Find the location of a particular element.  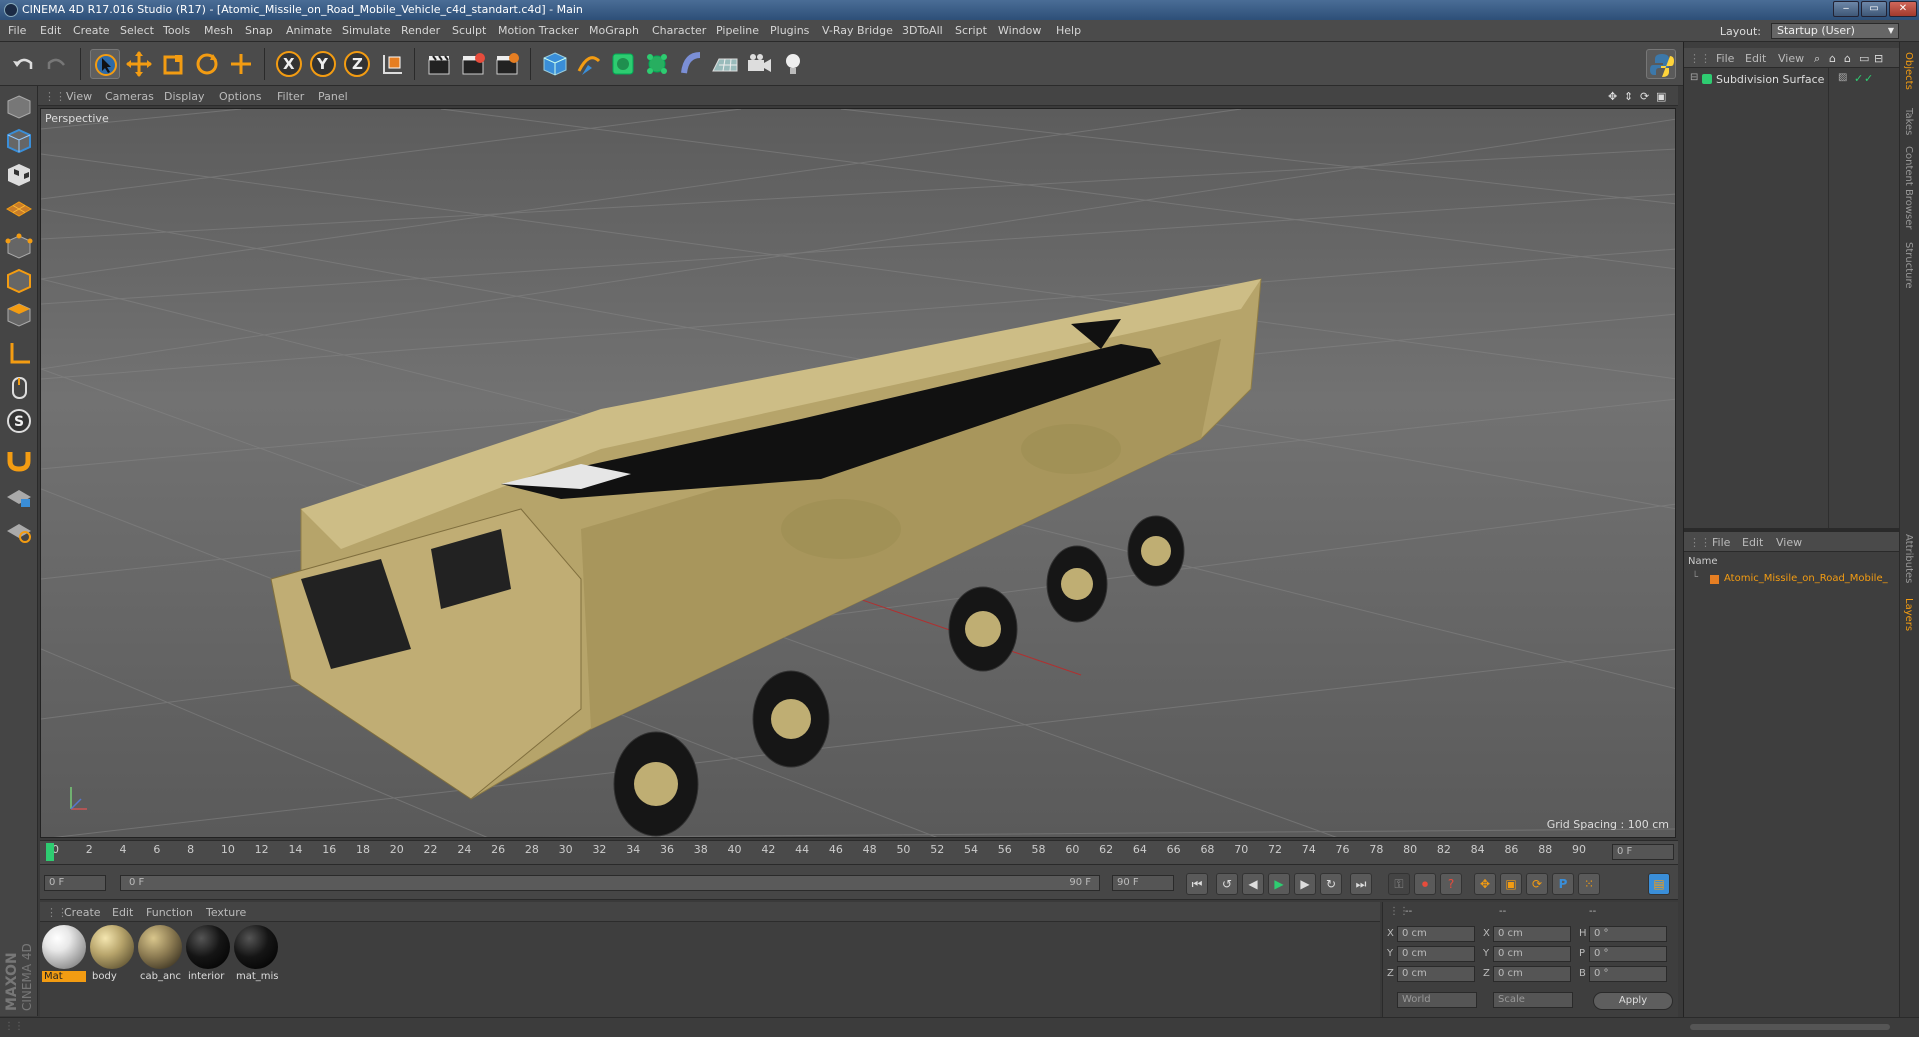

move-tool-button is located at coordinates (139, 64).